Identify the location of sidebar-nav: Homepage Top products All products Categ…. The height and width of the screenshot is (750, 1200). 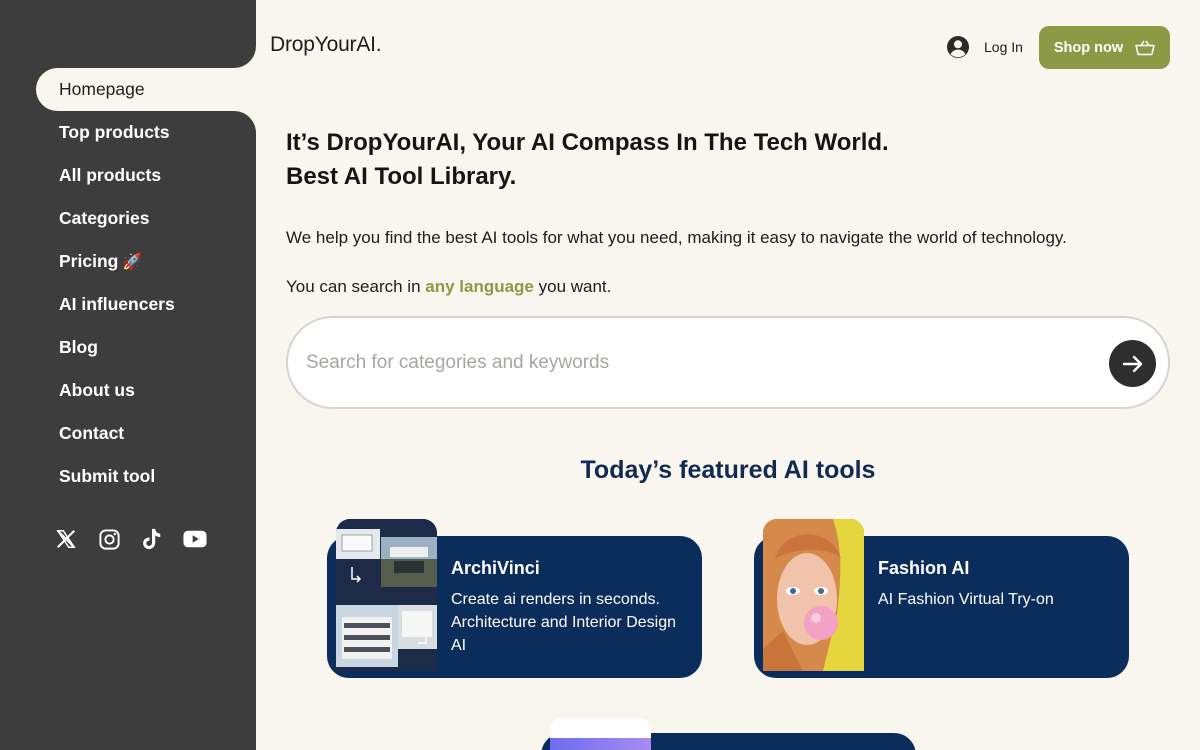
(128, 272).